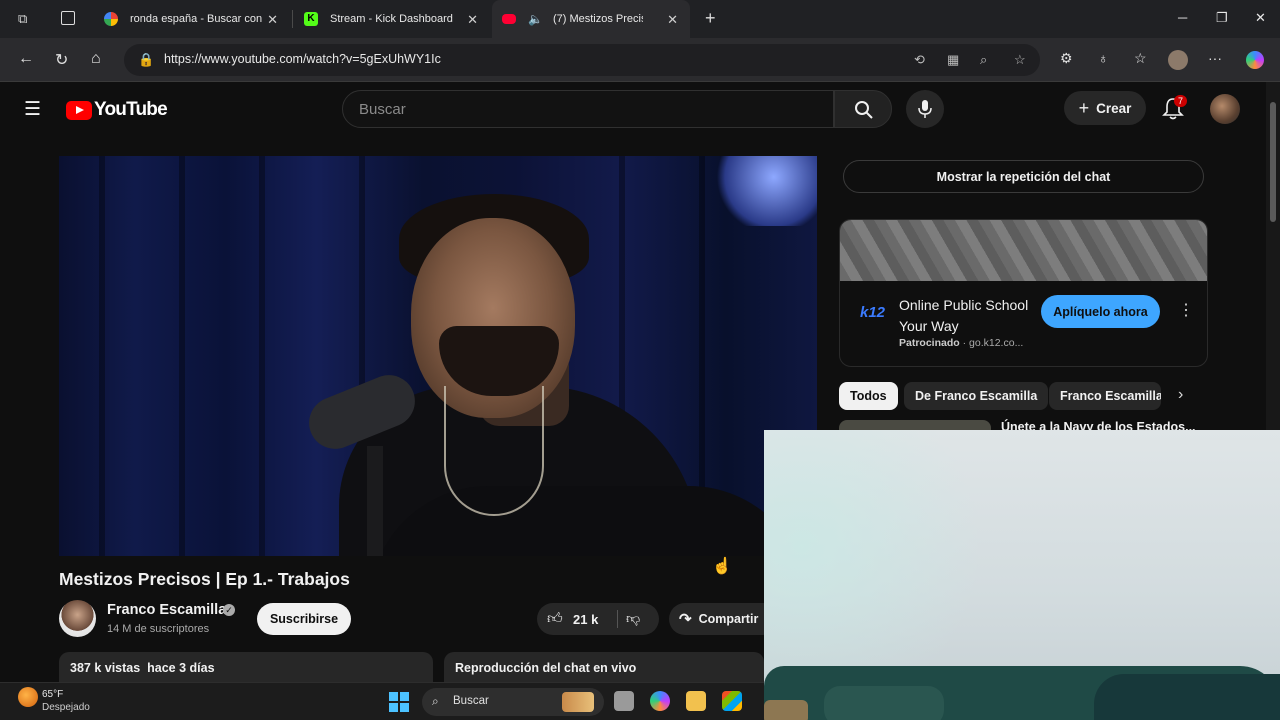  What do you see at coordinates (304, 619) in the screenshot?
I see `subscribe-button: Suscribirse` at bounding box center [304, 619].